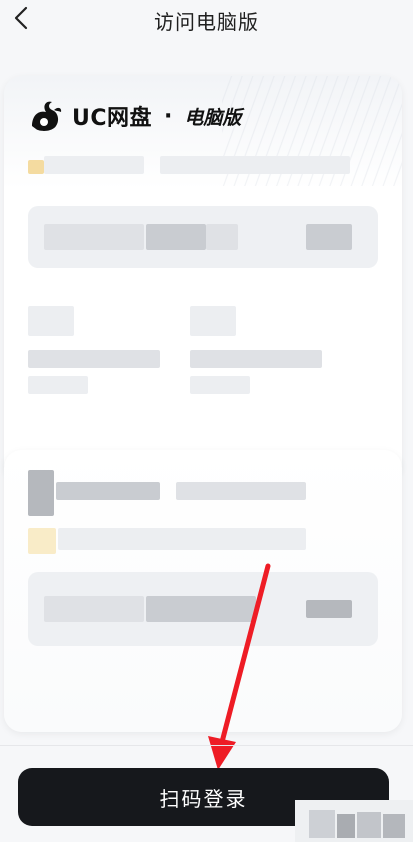 This screenshot has height=842, width=413. I want to click on back-button, so click(21, 18).